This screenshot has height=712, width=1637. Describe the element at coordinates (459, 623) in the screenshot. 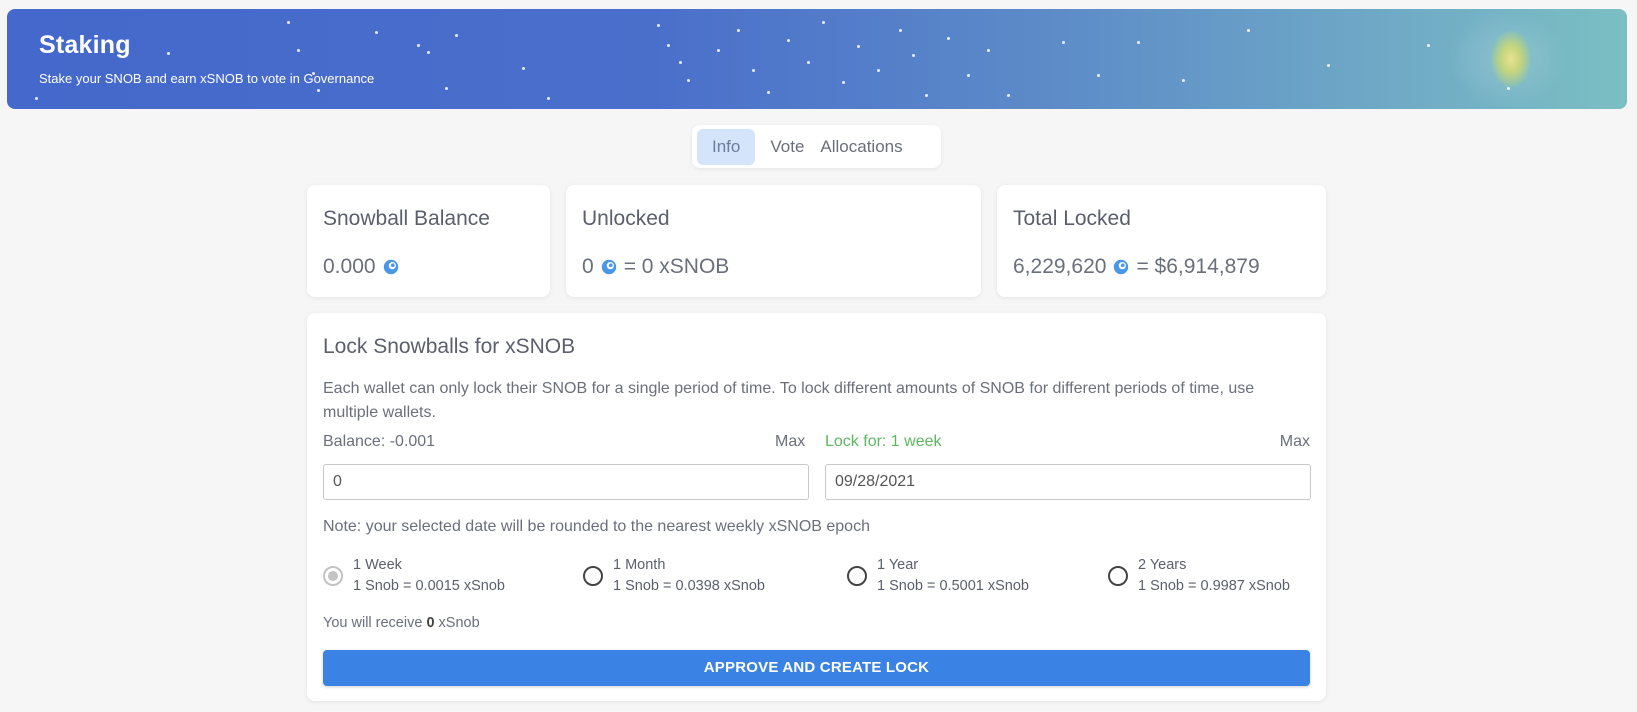

I see `receive-suffix: xSnob` at that location.